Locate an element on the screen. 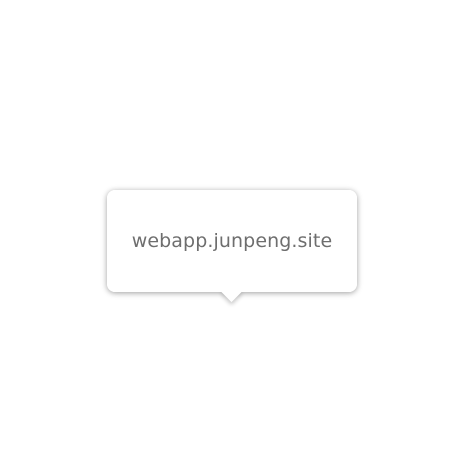 The image size is (474, 474). domain-tooltip: webapp.junpeng.site is located at coordinates (232, 246).